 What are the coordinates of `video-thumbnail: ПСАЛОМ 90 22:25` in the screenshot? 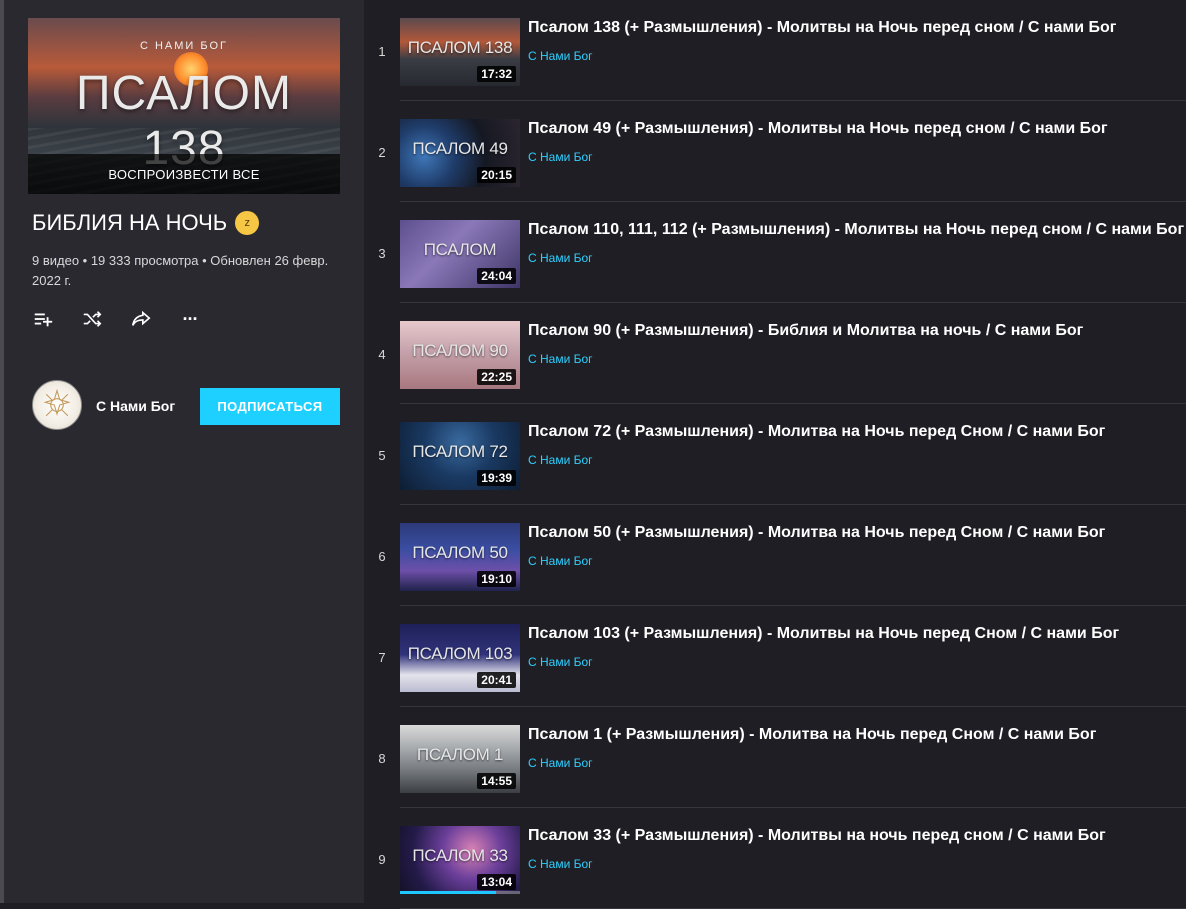 It's located at (460, 355).